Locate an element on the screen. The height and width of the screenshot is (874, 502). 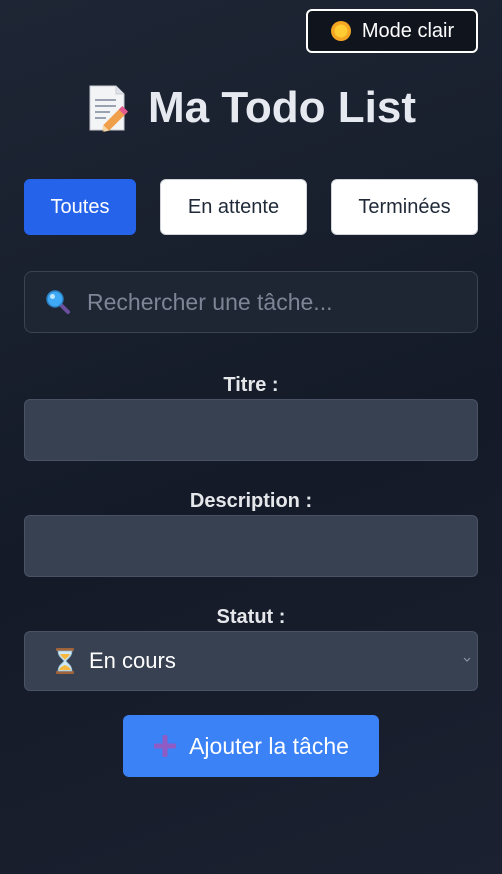
add-task-label: Ajouter la tâche is located at coordinates (269, 745).